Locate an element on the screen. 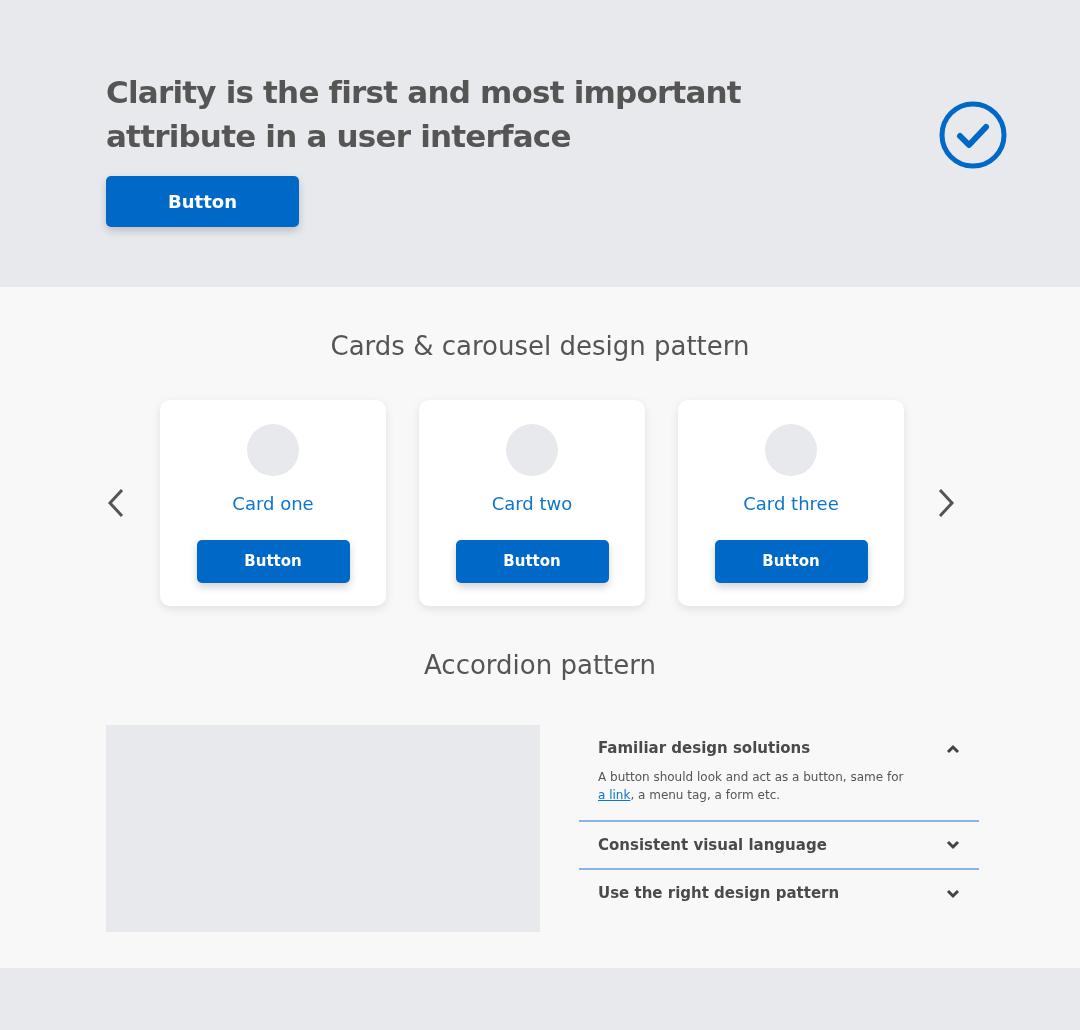 Image resolution: width=1080 pixels, height=1030 pixels. card-title: Card two is located at coordinates (532, 504).